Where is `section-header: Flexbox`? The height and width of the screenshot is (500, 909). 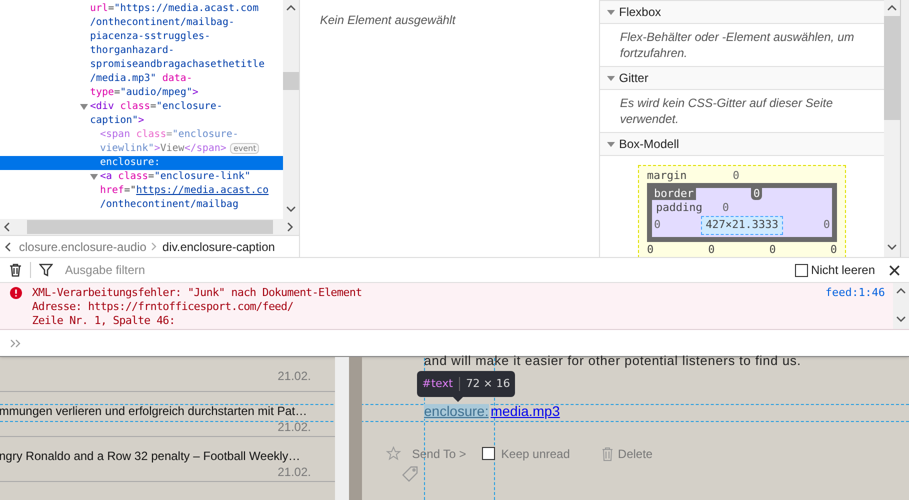
section-header: Flexbox is located at coordinates (742, 12).